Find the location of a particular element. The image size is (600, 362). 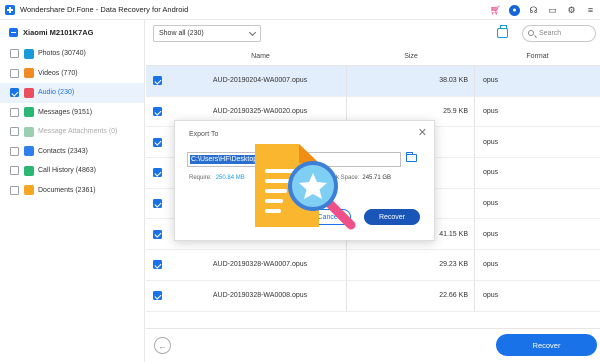

back-button: ← is located at coordinates (162, 345).